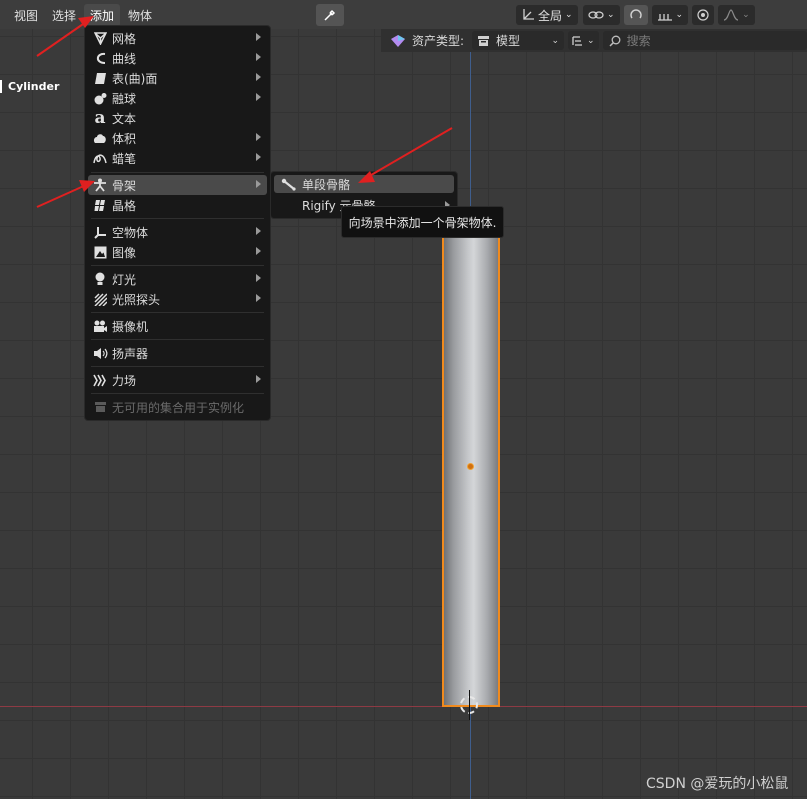 Image resolution: width=807 pixels, height=799 pixels. What do you see at coordinates (717, 784) in the screenshot?
I see `watermark: CSDN @爱玩的小松鼠` at bounding box center [717, 784].